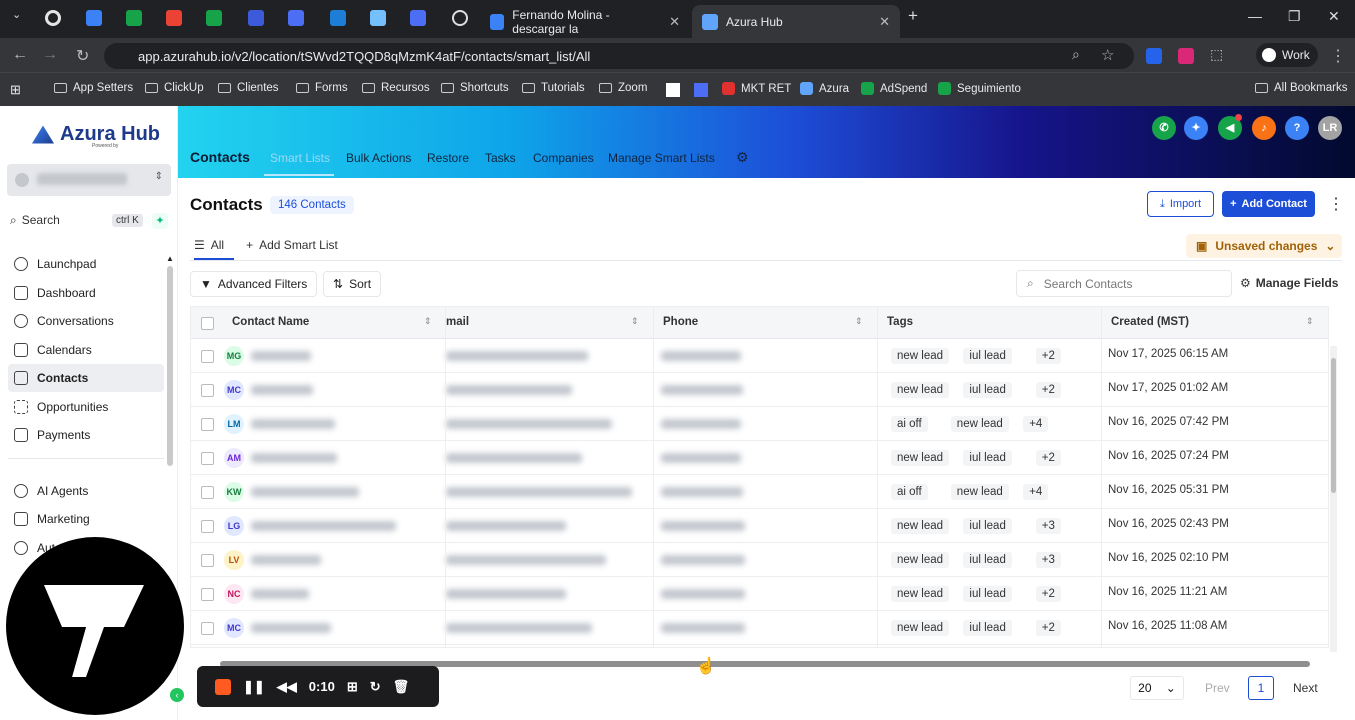 Image resolution: width=1355 pixels, height=720 pixels. I want to click on maximize-icon: ❐, so click(1294, 16).